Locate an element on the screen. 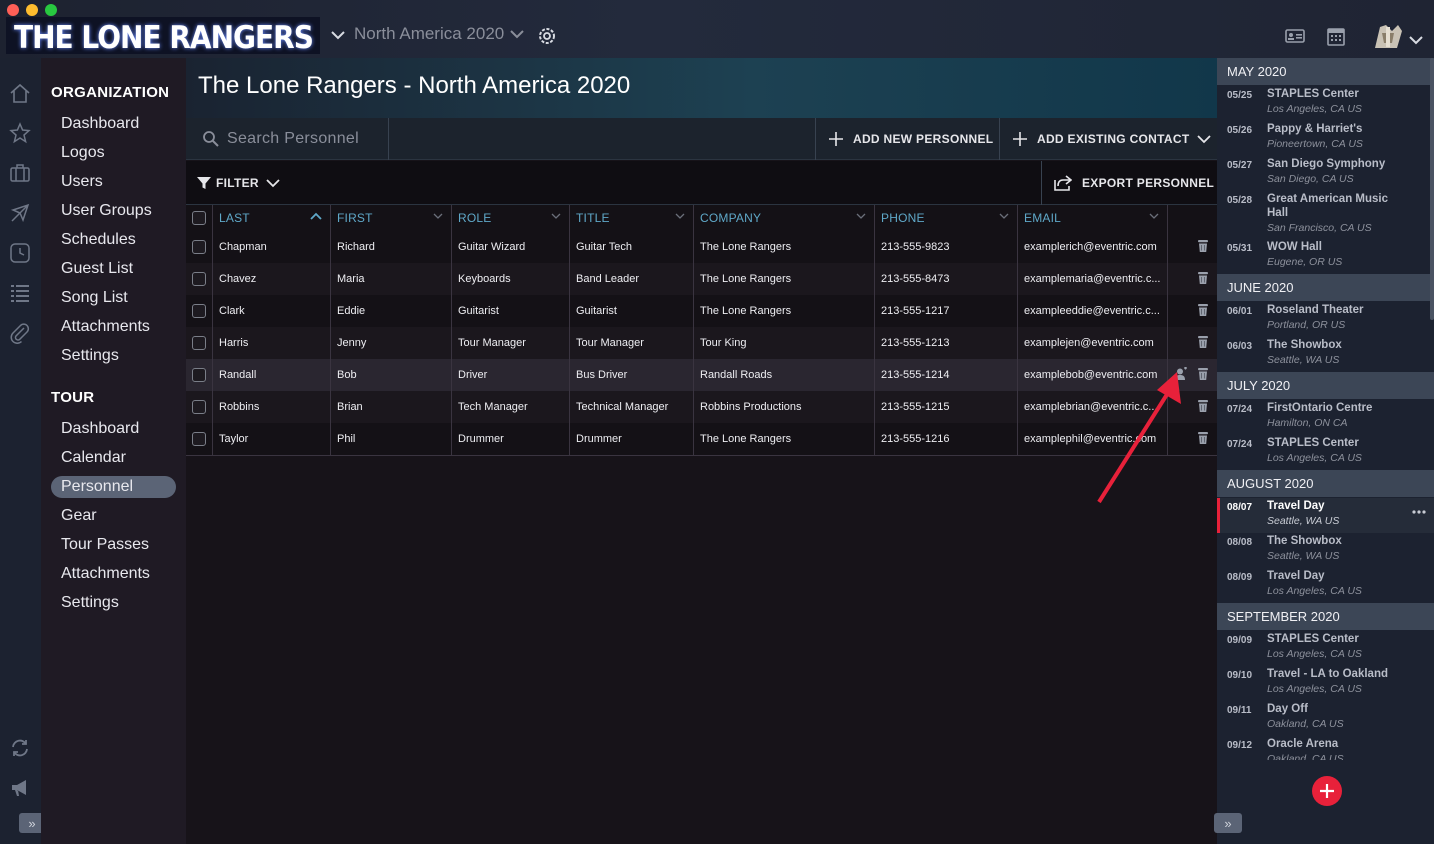  column-header-role: ROLE is located at coordinates (511, 218).